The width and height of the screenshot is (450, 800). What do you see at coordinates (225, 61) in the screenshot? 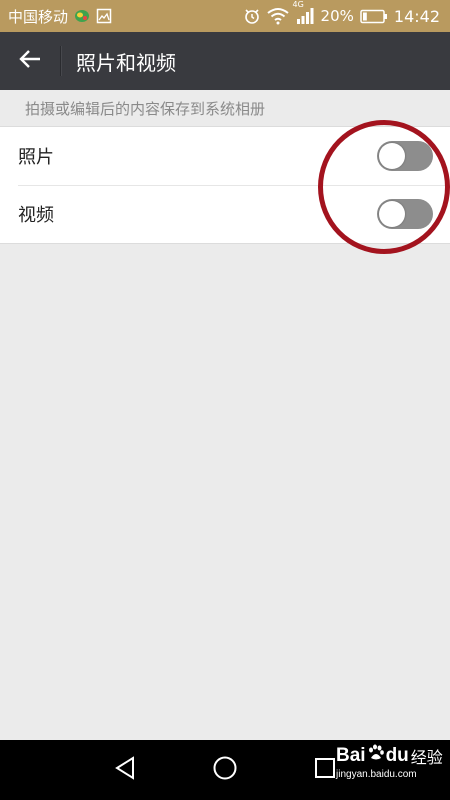
I see `app-bar: 照片和视频` at bounding box center [225, 61].